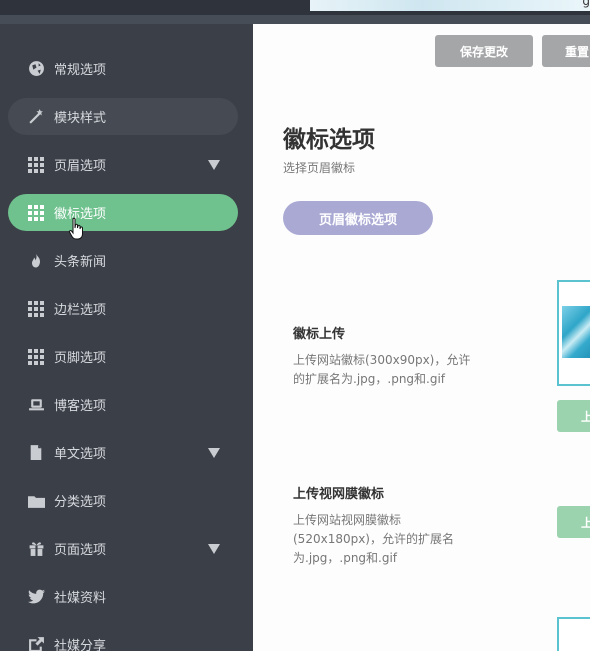 The image size is (590, 651). Describe the element at coordinates (36, 453) in the screenshot. I see `document-icon` at that location.